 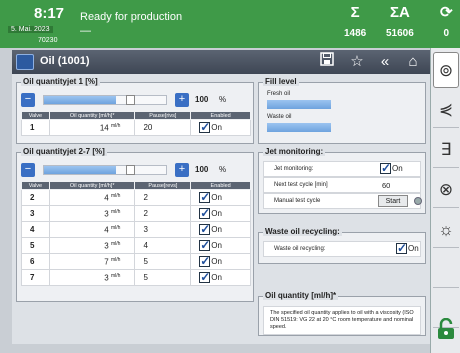 What do you see at coordinates (355, 21) in the screenshot?
I see `counter-total: Σ 1486` at bounding box center [355, 21].